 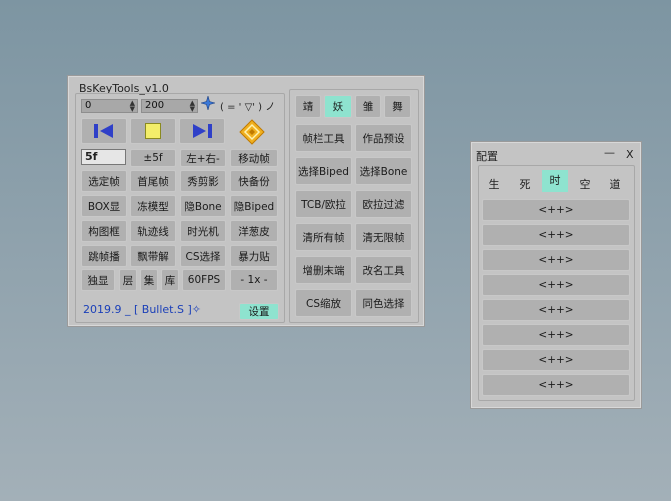 What do you see at coordinates (609, 152) in the screenshot?
I see `minimize-button: —` at bounding box center [609, 152].